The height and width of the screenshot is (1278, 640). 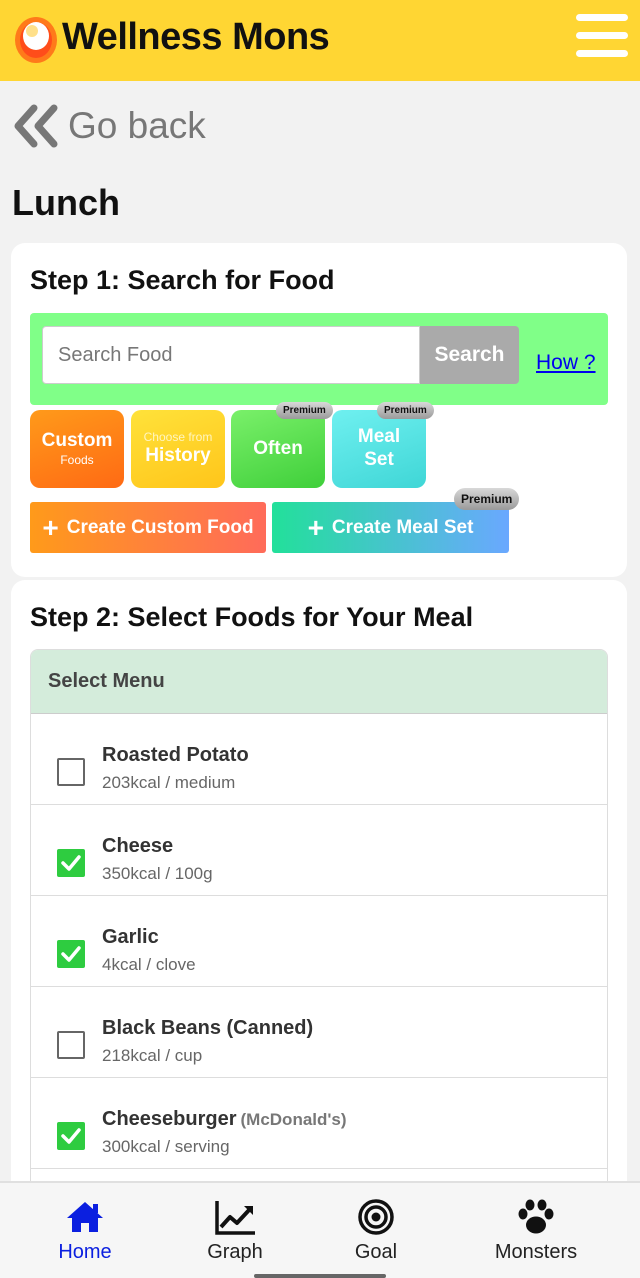 What do you see at coordinates (235, 1252) in the screenshot?
I see `nav-label: Graph` at bounding box center [235, 1252].